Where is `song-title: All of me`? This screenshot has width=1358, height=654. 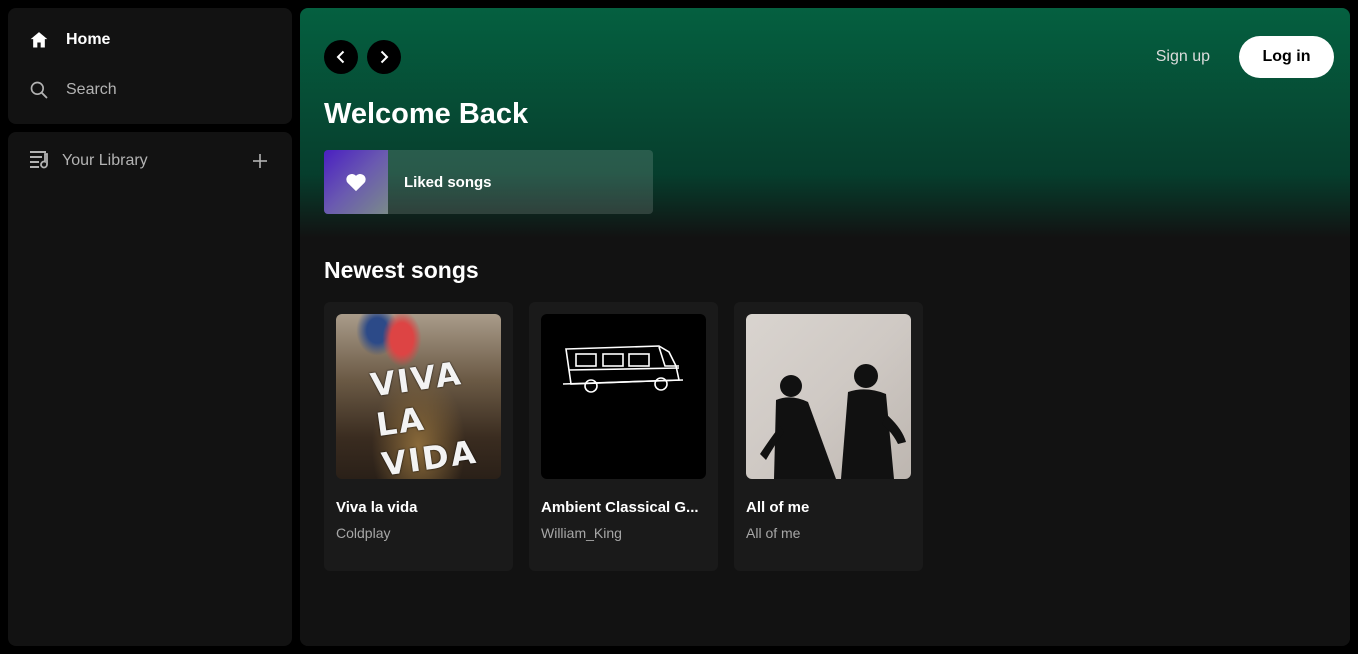 song-title: All of me is located at coordinates (778, 507).